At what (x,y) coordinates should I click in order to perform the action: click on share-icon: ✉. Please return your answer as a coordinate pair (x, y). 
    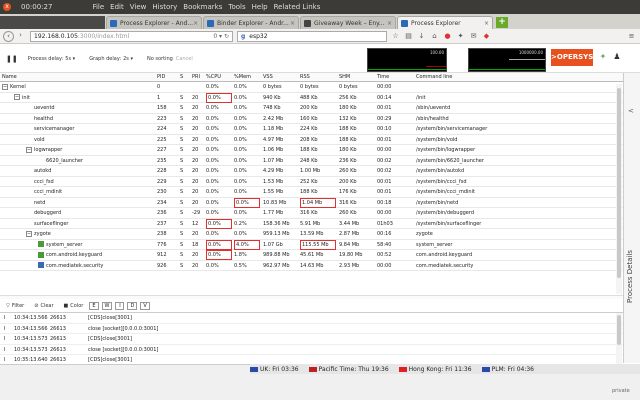
    Looking at the image, I should click on (473, 36).